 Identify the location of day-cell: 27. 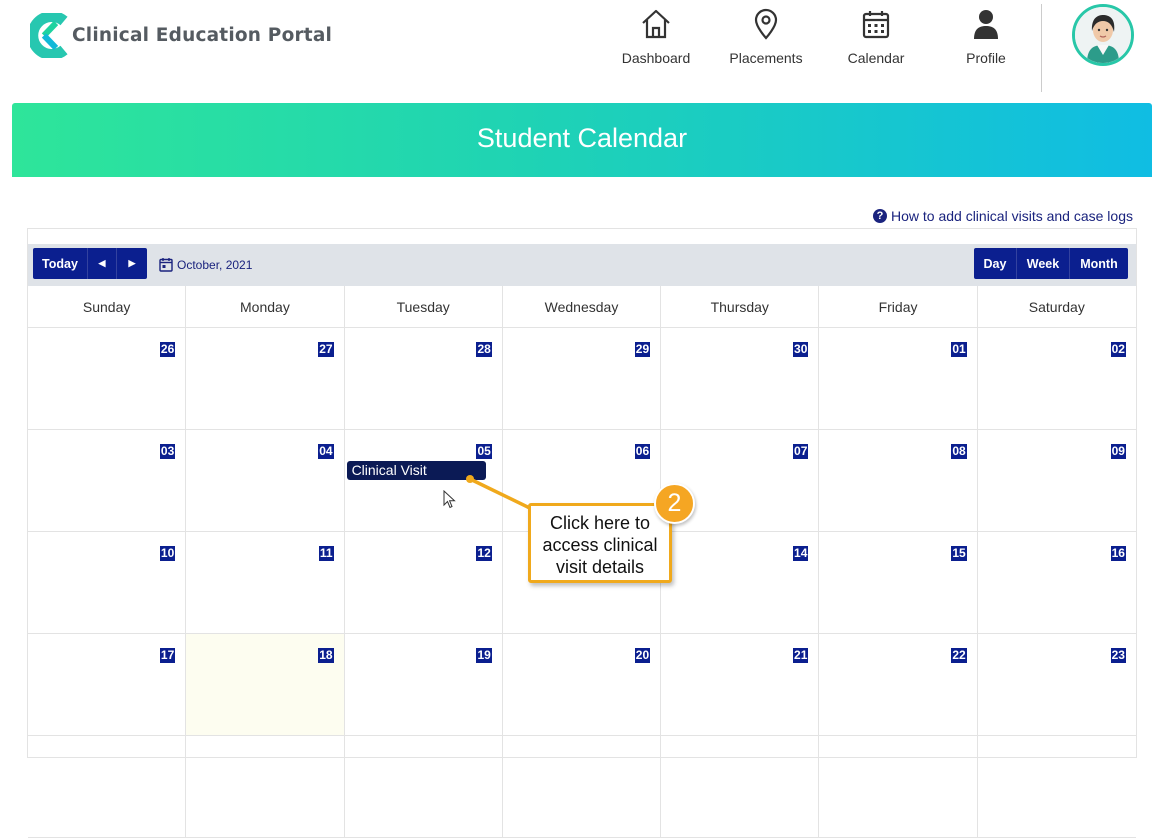
(265, 378).